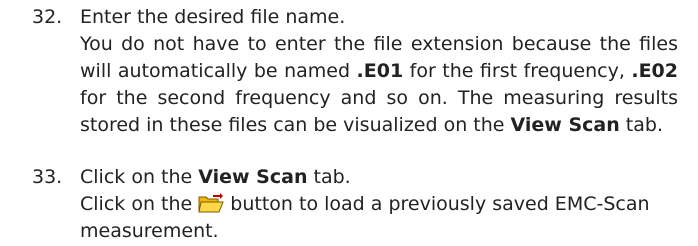 Image resolution: width=698 pixels, height=246 pixels. Describe the element at coordinates (654, 71) in the screenshot. I see `file-extension-e02: .E02` at that location.